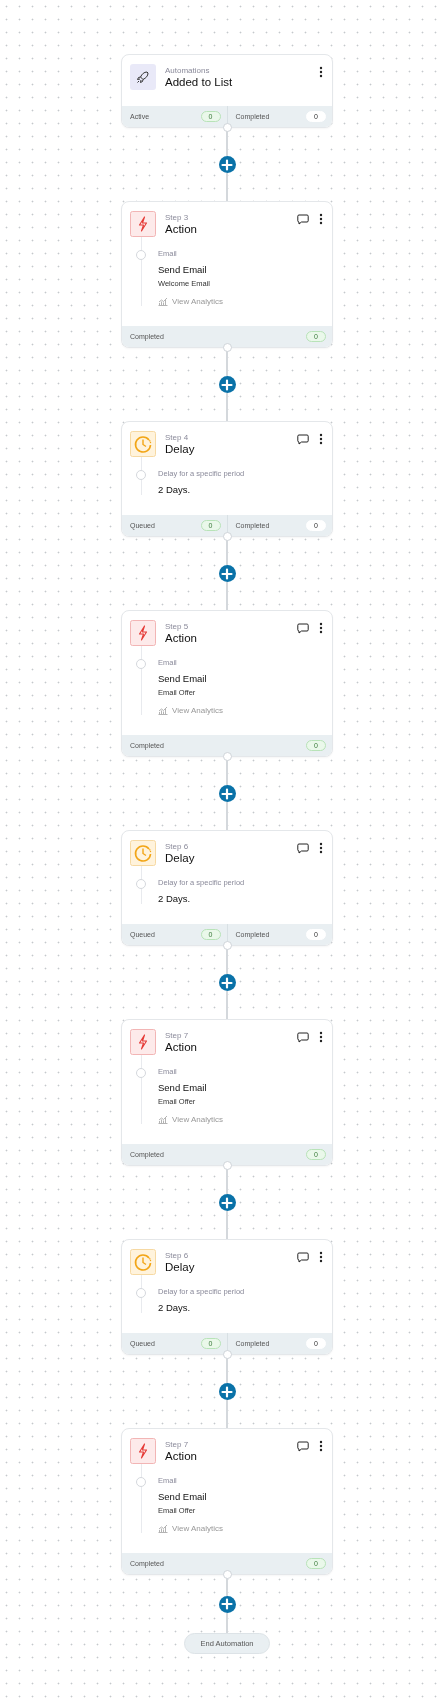 Image resolution: width=447 pixels, height=1698 pixels. Describe the element at coordinates (188, 70) in the screenshot. I see `category-label: Automations` at that location.